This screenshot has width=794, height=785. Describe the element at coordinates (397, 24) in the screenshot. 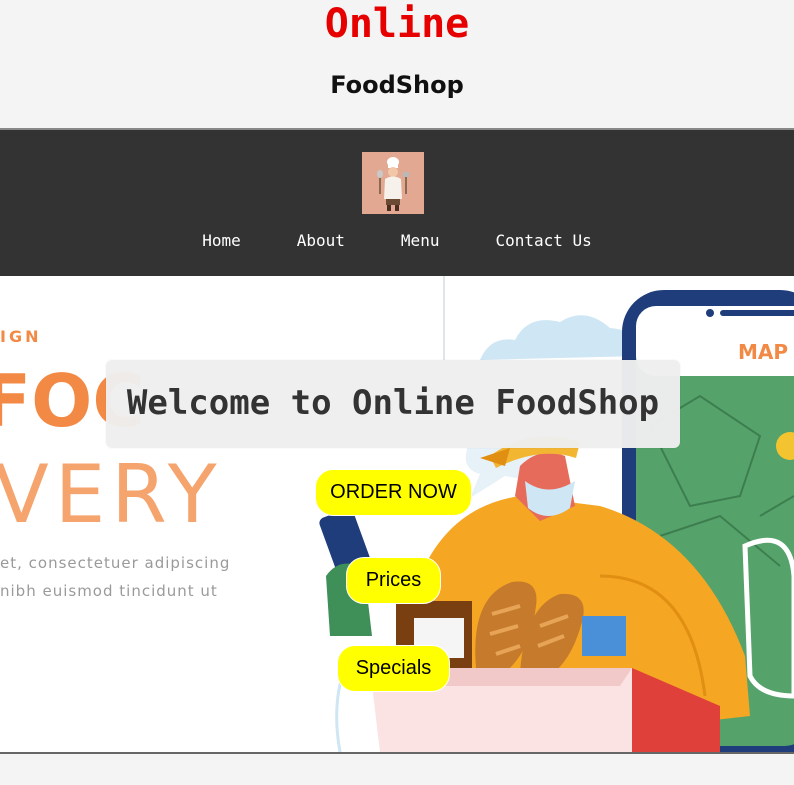

I see `brand-title: Online` at that location.